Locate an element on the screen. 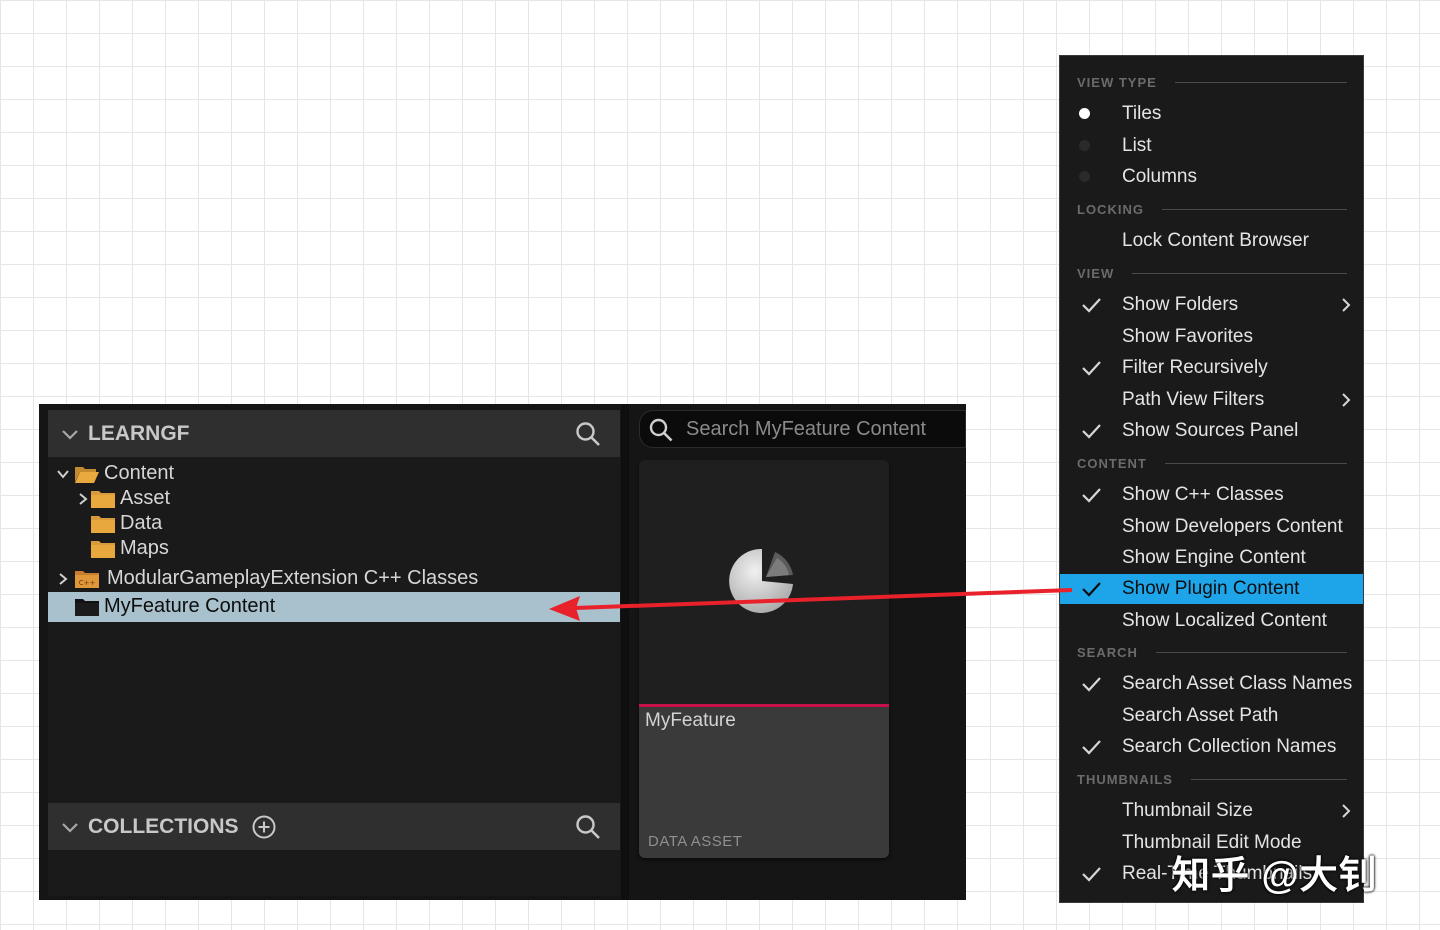  tree-item-label: Asset is located at coordinates (145, 498).